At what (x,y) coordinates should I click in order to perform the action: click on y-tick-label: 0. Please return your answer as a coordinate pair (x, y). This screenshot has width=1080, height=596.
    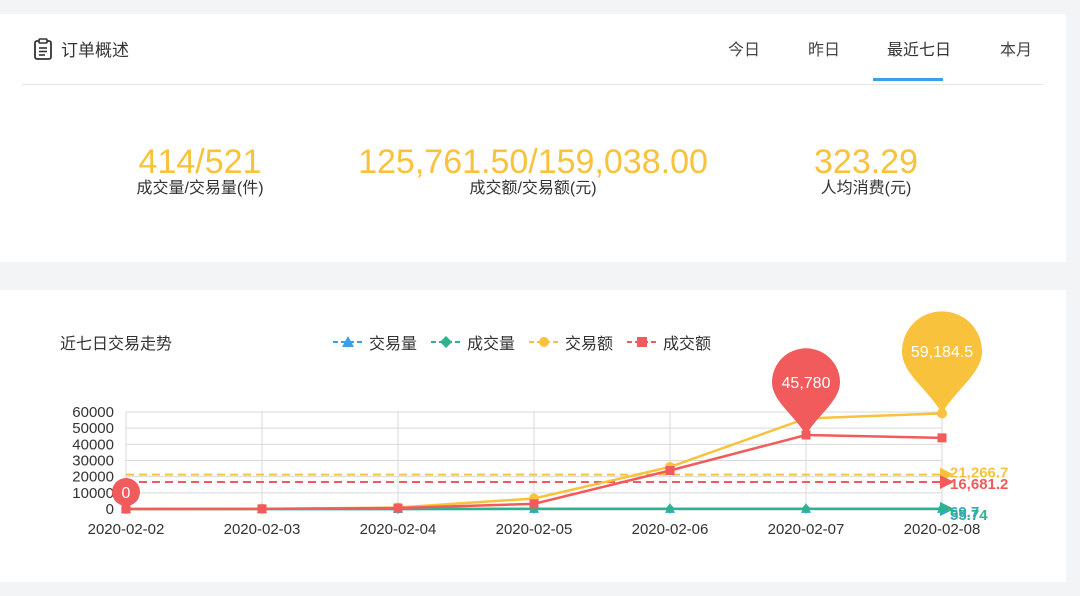
    Looking at the image, I should click on (110, 509).